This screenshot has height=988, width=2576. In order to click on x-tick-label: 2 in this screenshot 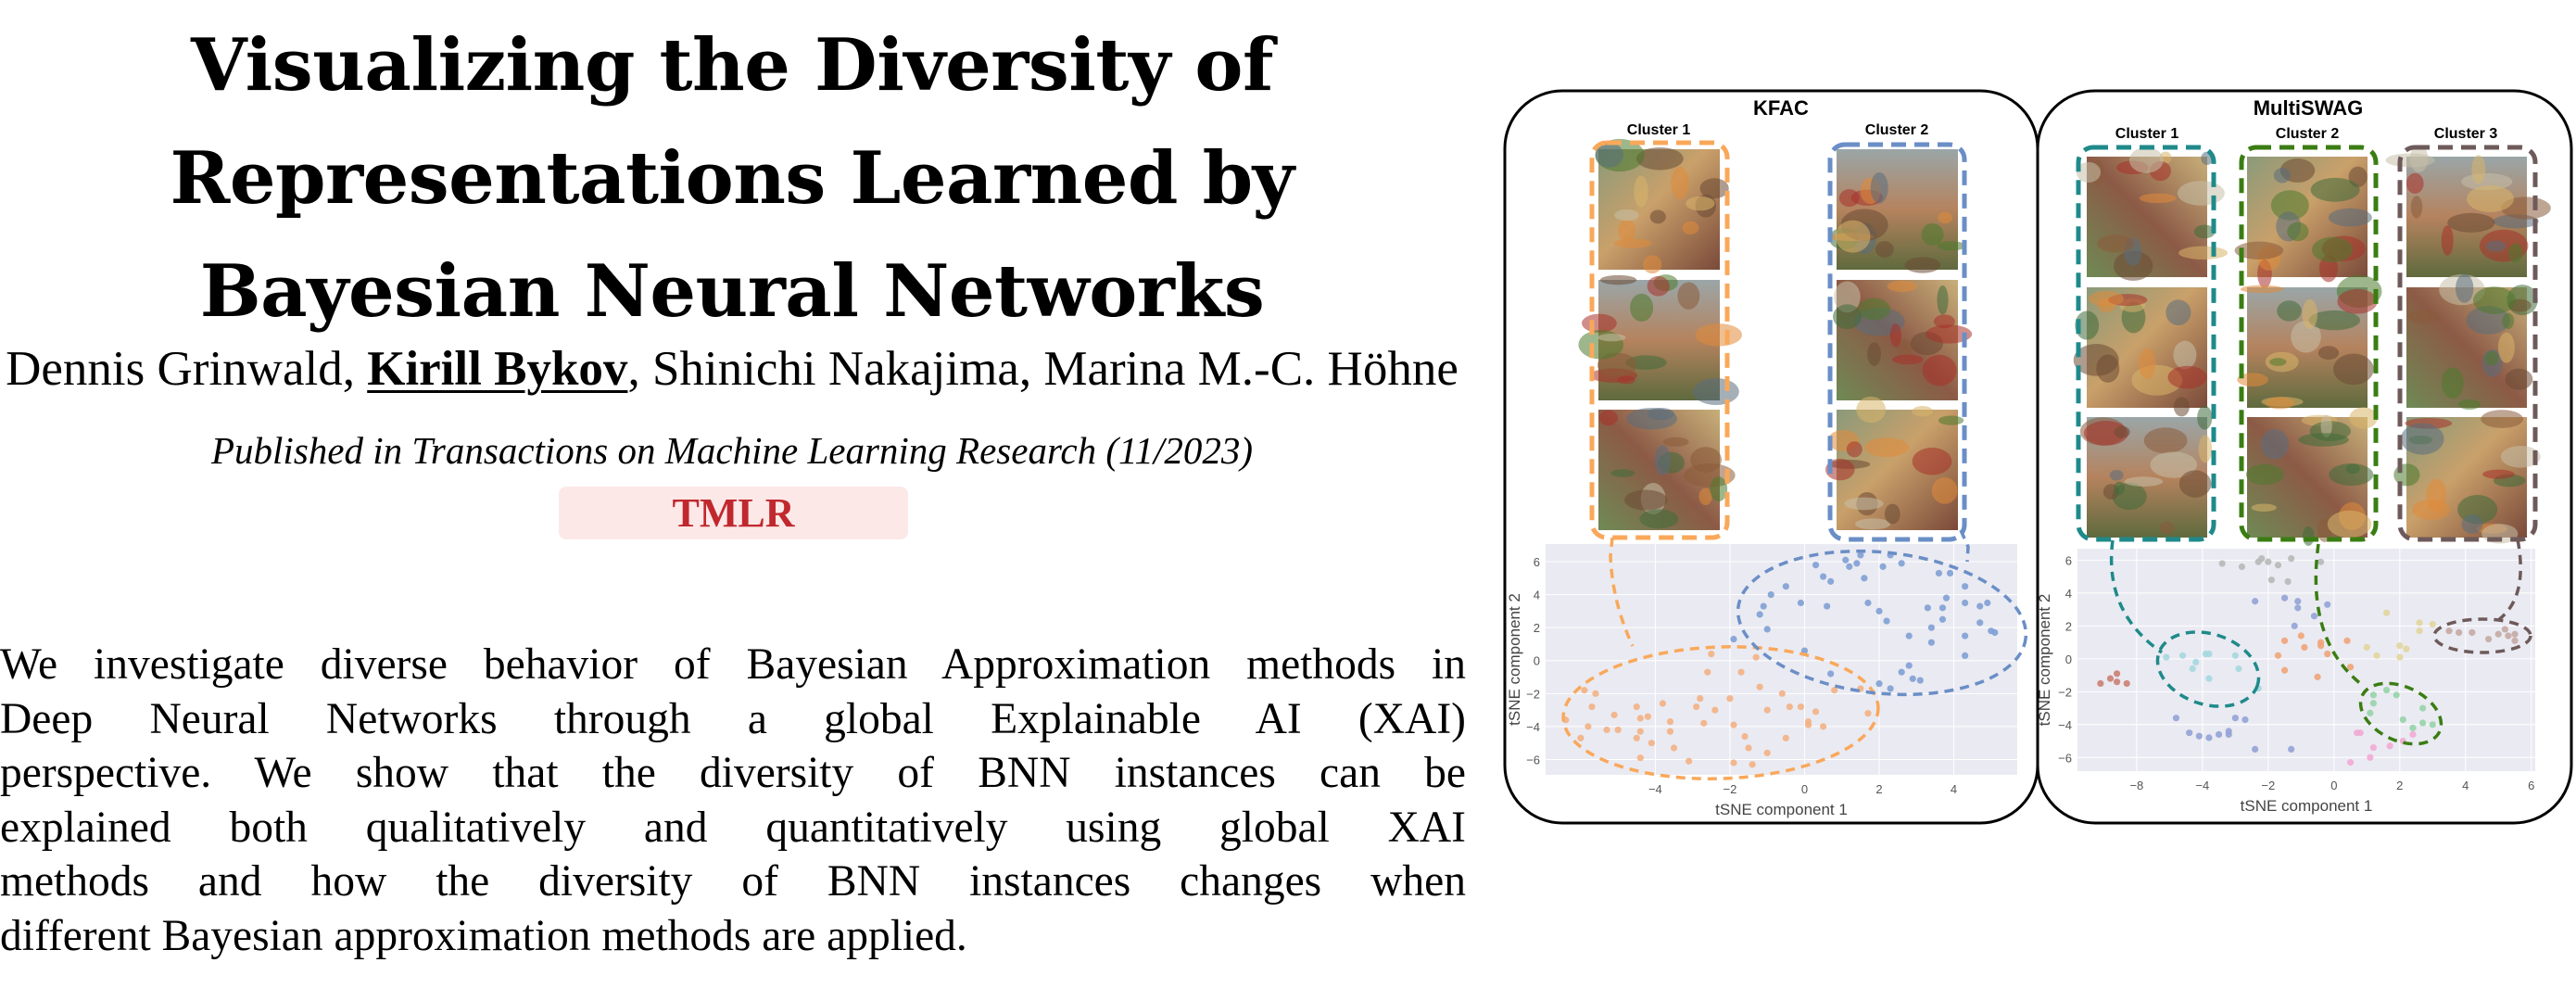, I will do `click(1878, 789)`.